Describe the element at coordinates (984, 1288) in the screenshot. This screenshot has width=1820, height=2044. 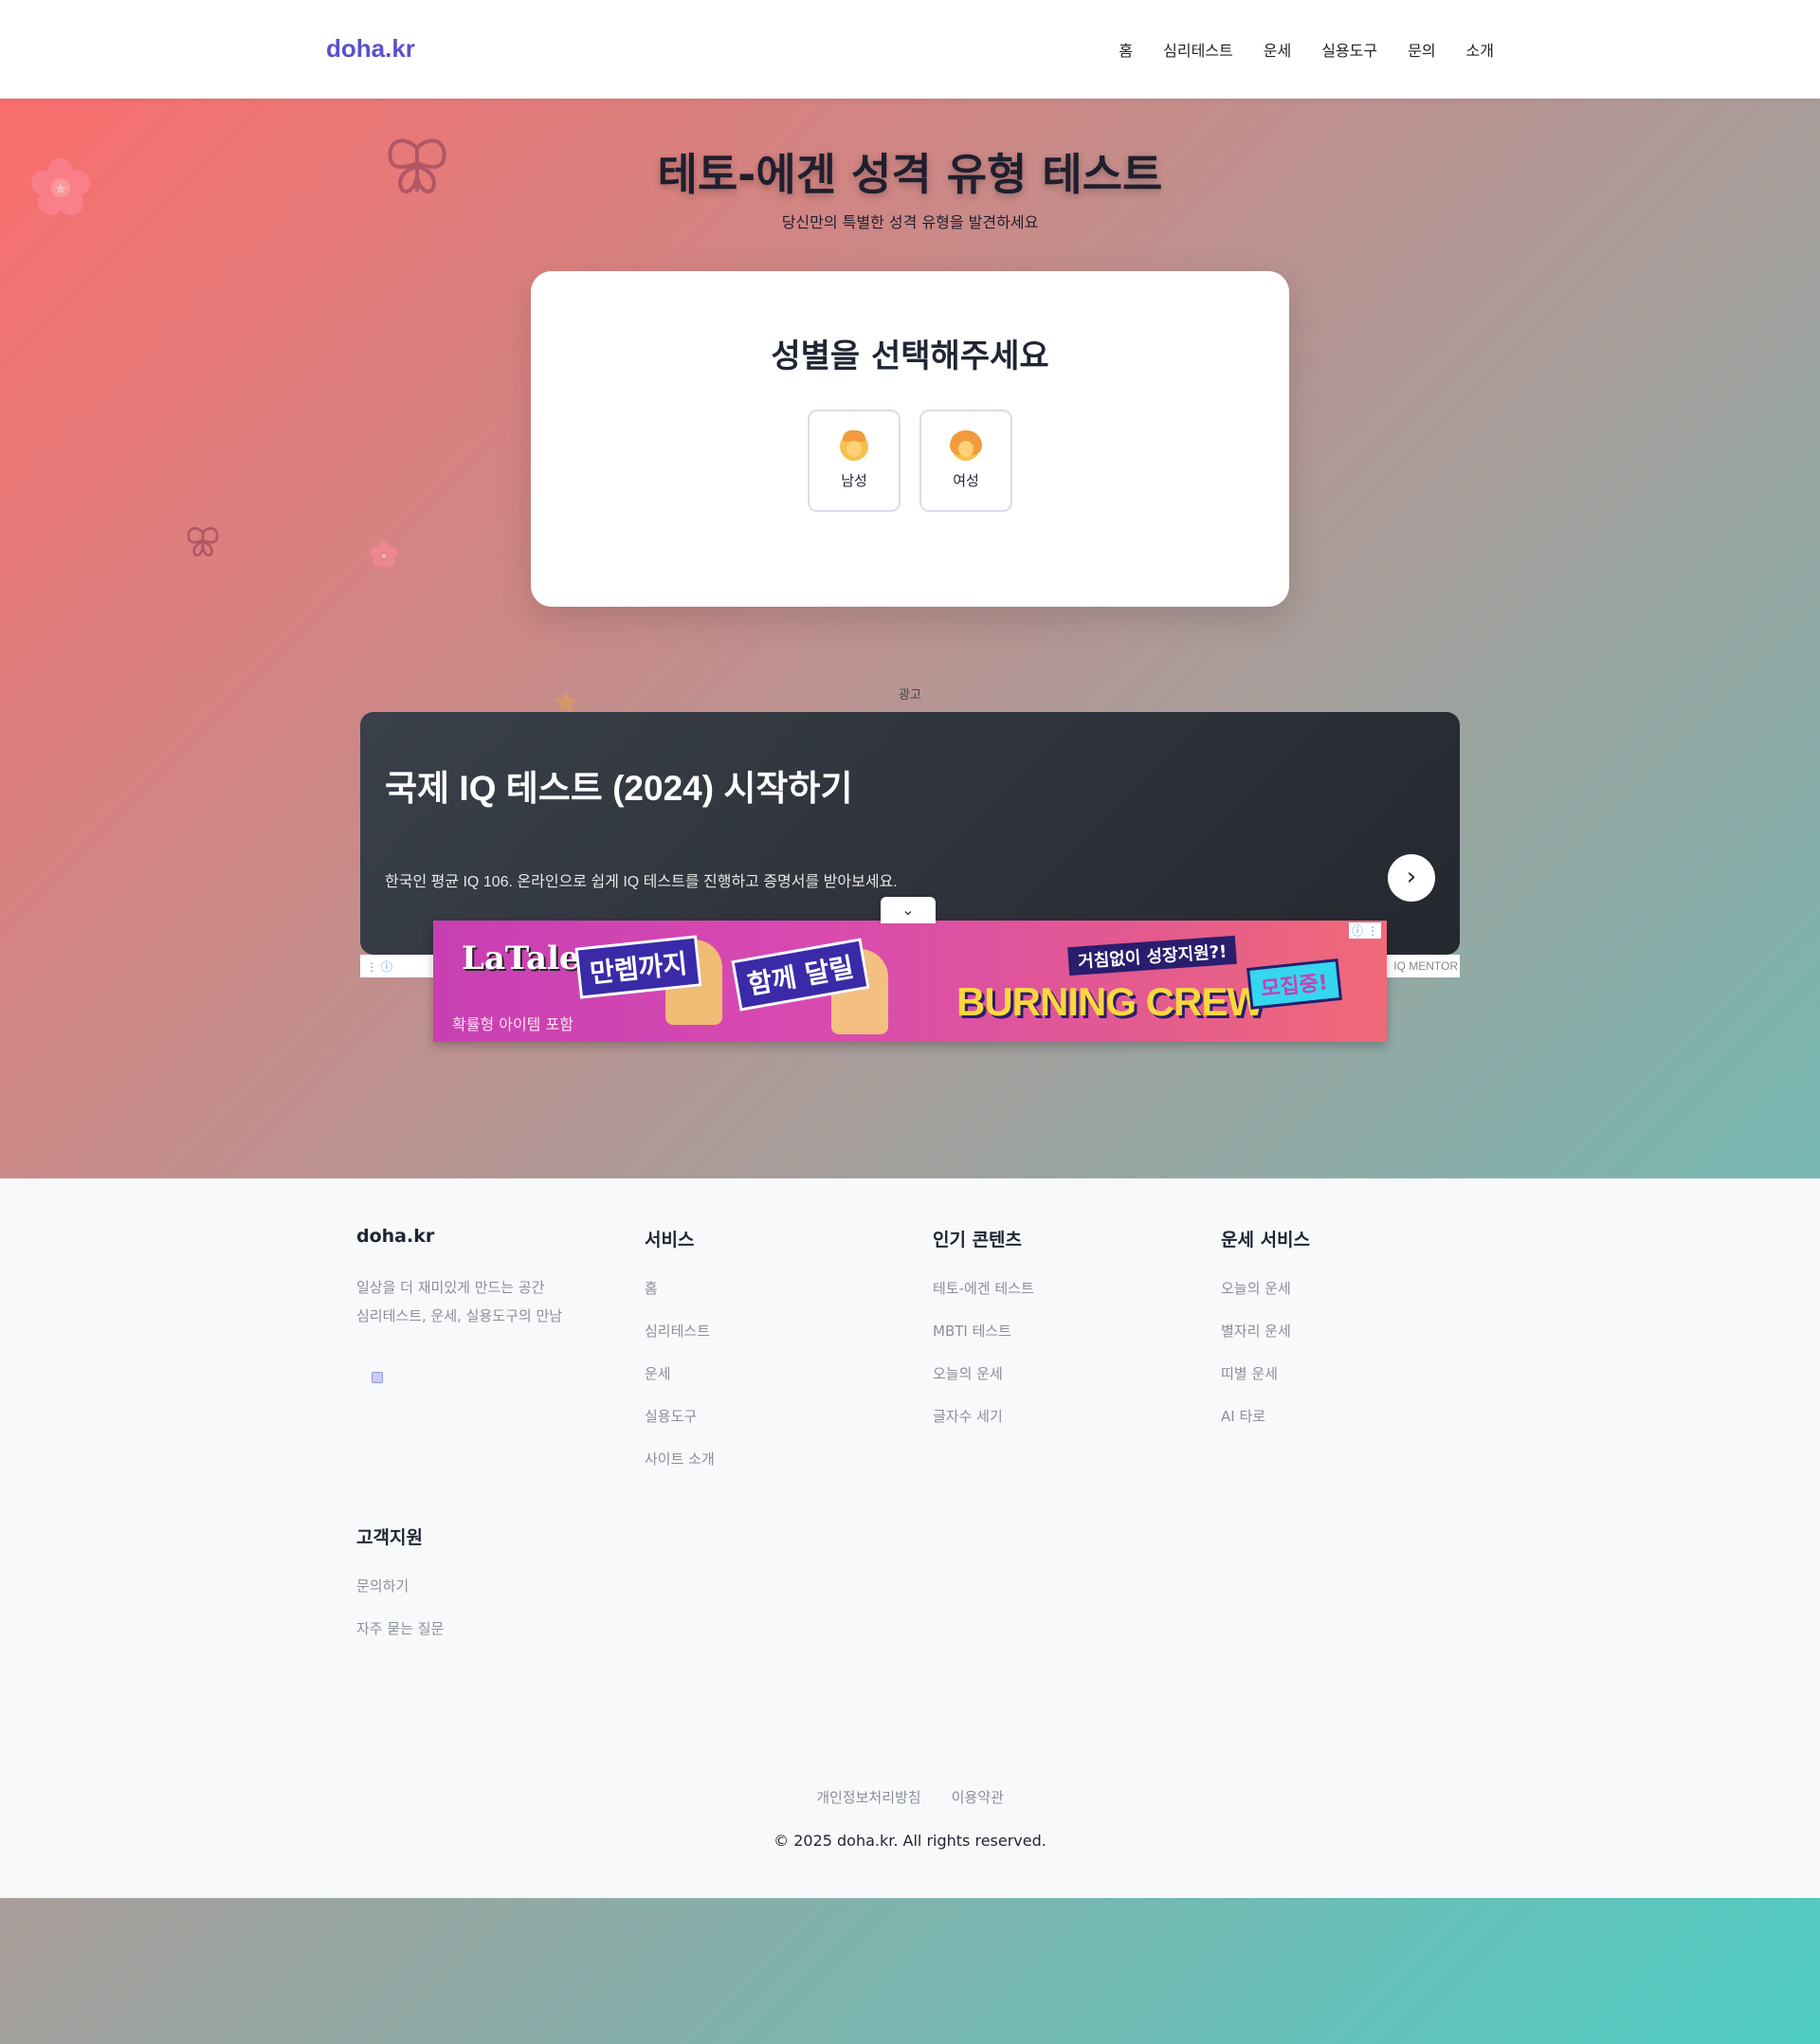
I see `footer-link-teto-egen: 테토-에겐 테스트` at that location.